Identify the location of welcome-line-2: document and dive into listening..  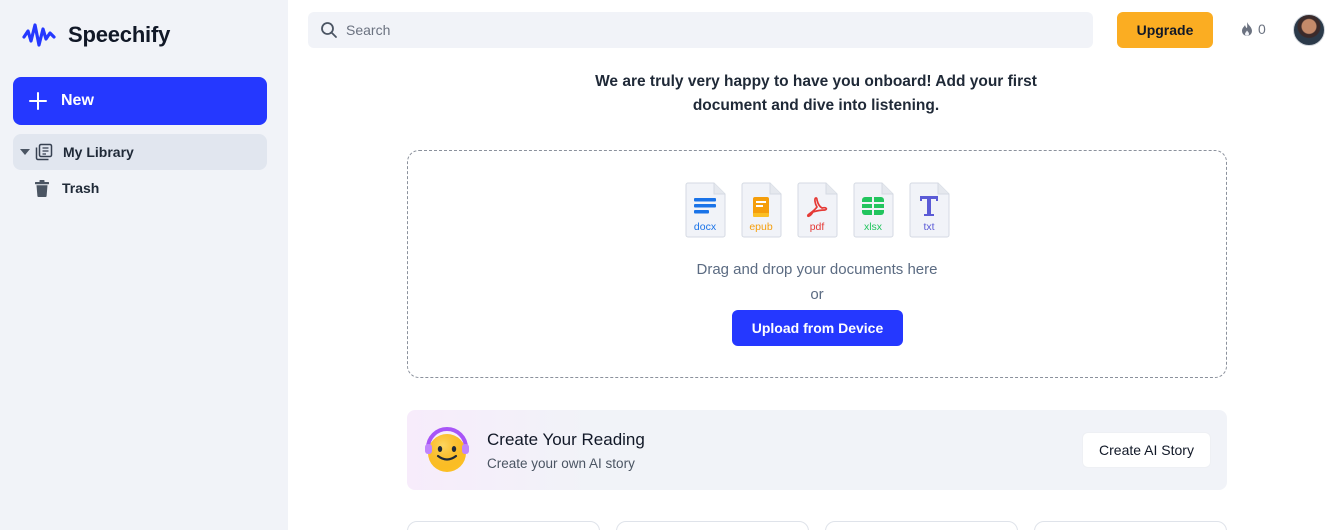
(816, 105).